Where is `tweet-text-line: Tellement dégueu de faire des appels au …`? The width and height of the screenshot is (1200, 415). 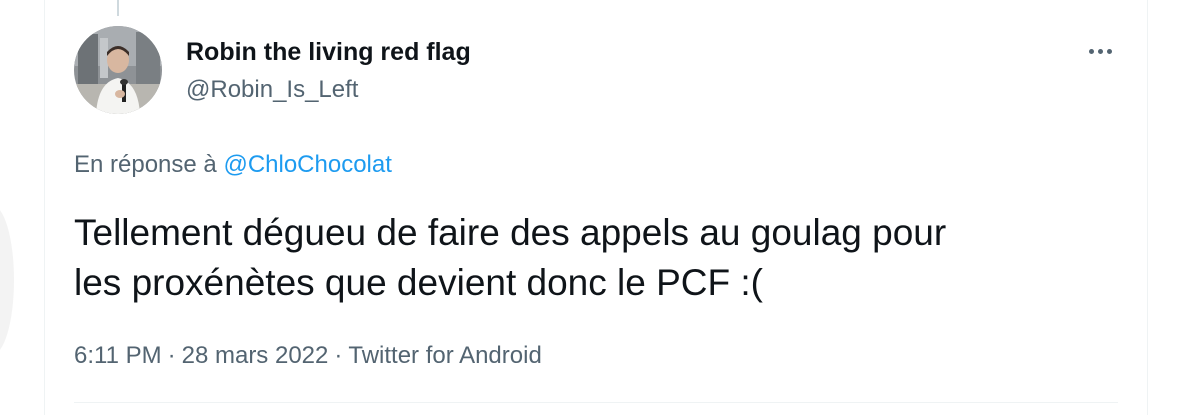
tweet-text-line: Tellement dégueu de faire des appels au … is located at coordinates (510, 232).